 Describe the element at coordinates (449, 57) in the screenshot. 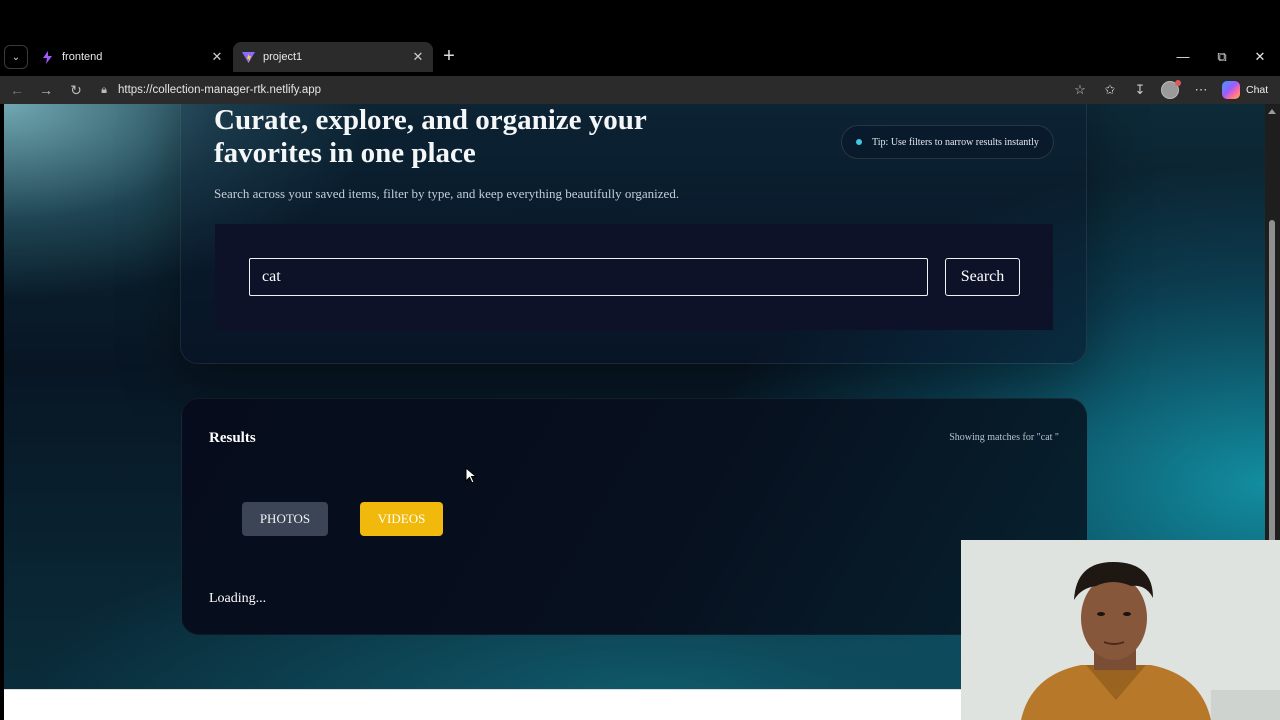

I see `new-tab-button: +` at that location.